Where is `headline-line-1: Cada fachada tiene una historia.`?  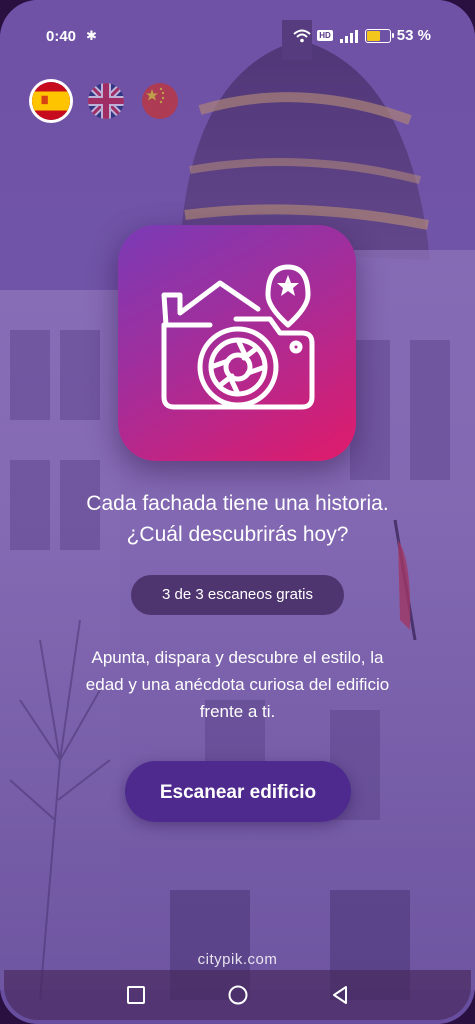
headline-line-1: Cada fachada tiene una historia. is located at coordinates (237, 503).